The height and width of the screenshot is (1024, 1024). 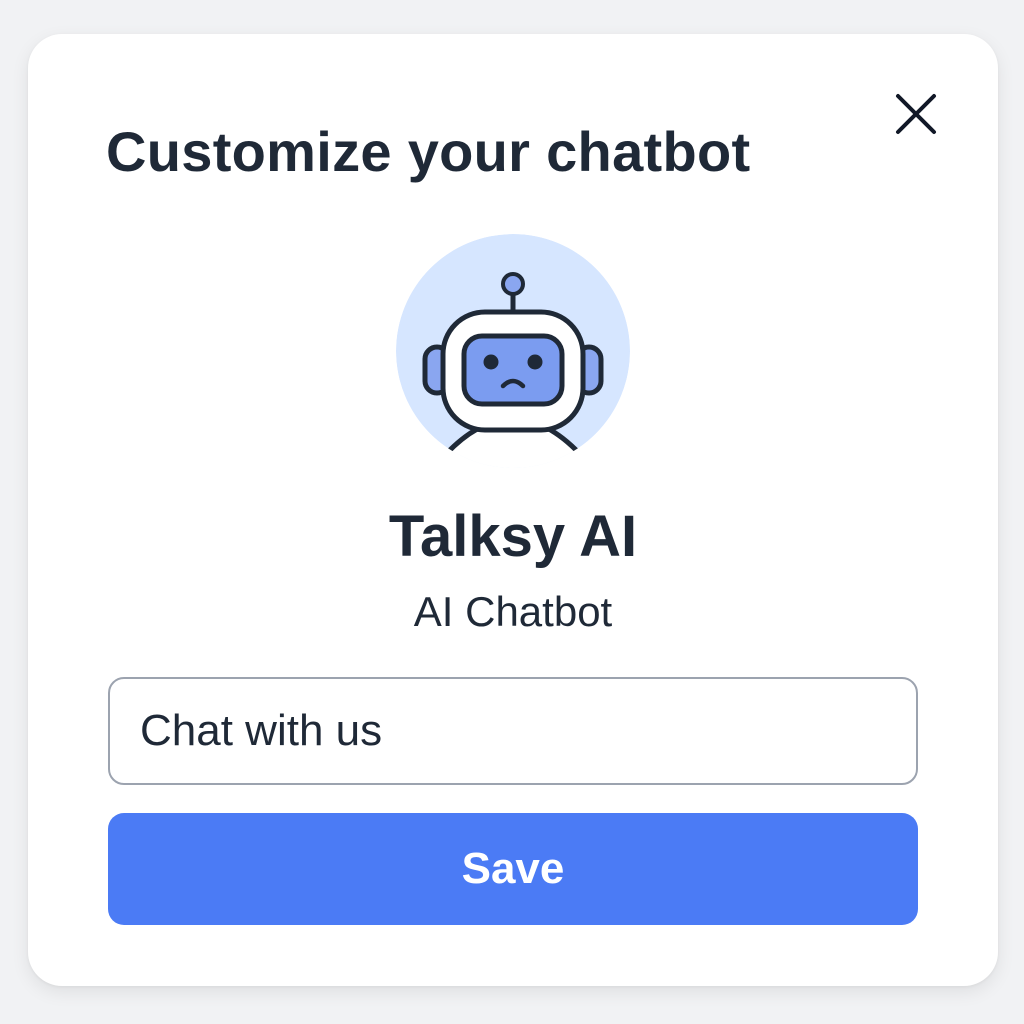 What do you see at coordinates (513, 536) in the screenshot?
I see `bot-name: Talksy AI` at bounding box center [513, 536].